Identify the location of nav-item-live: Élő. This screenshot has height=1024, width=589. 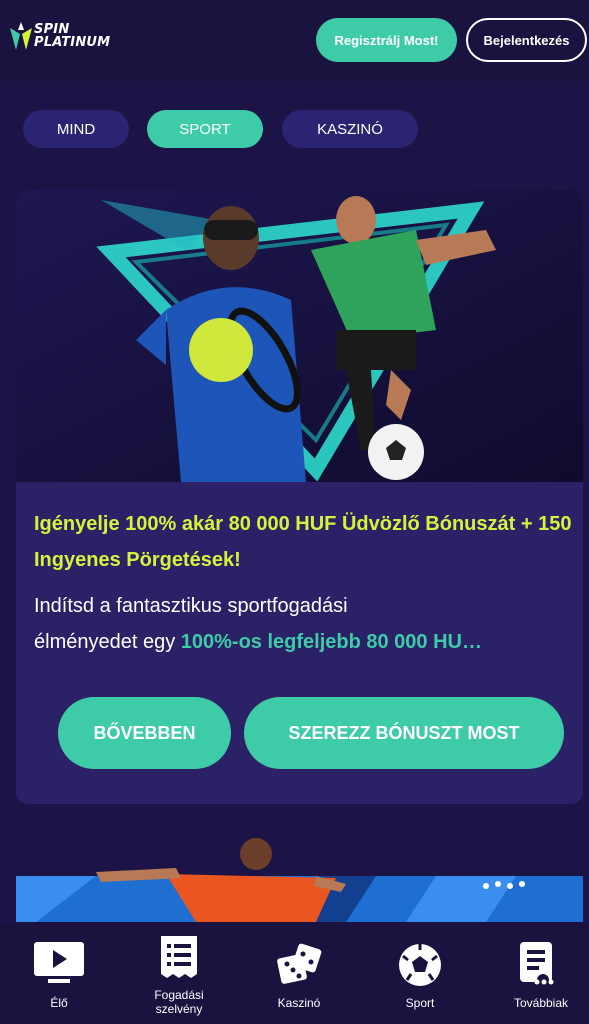
(59, 973).